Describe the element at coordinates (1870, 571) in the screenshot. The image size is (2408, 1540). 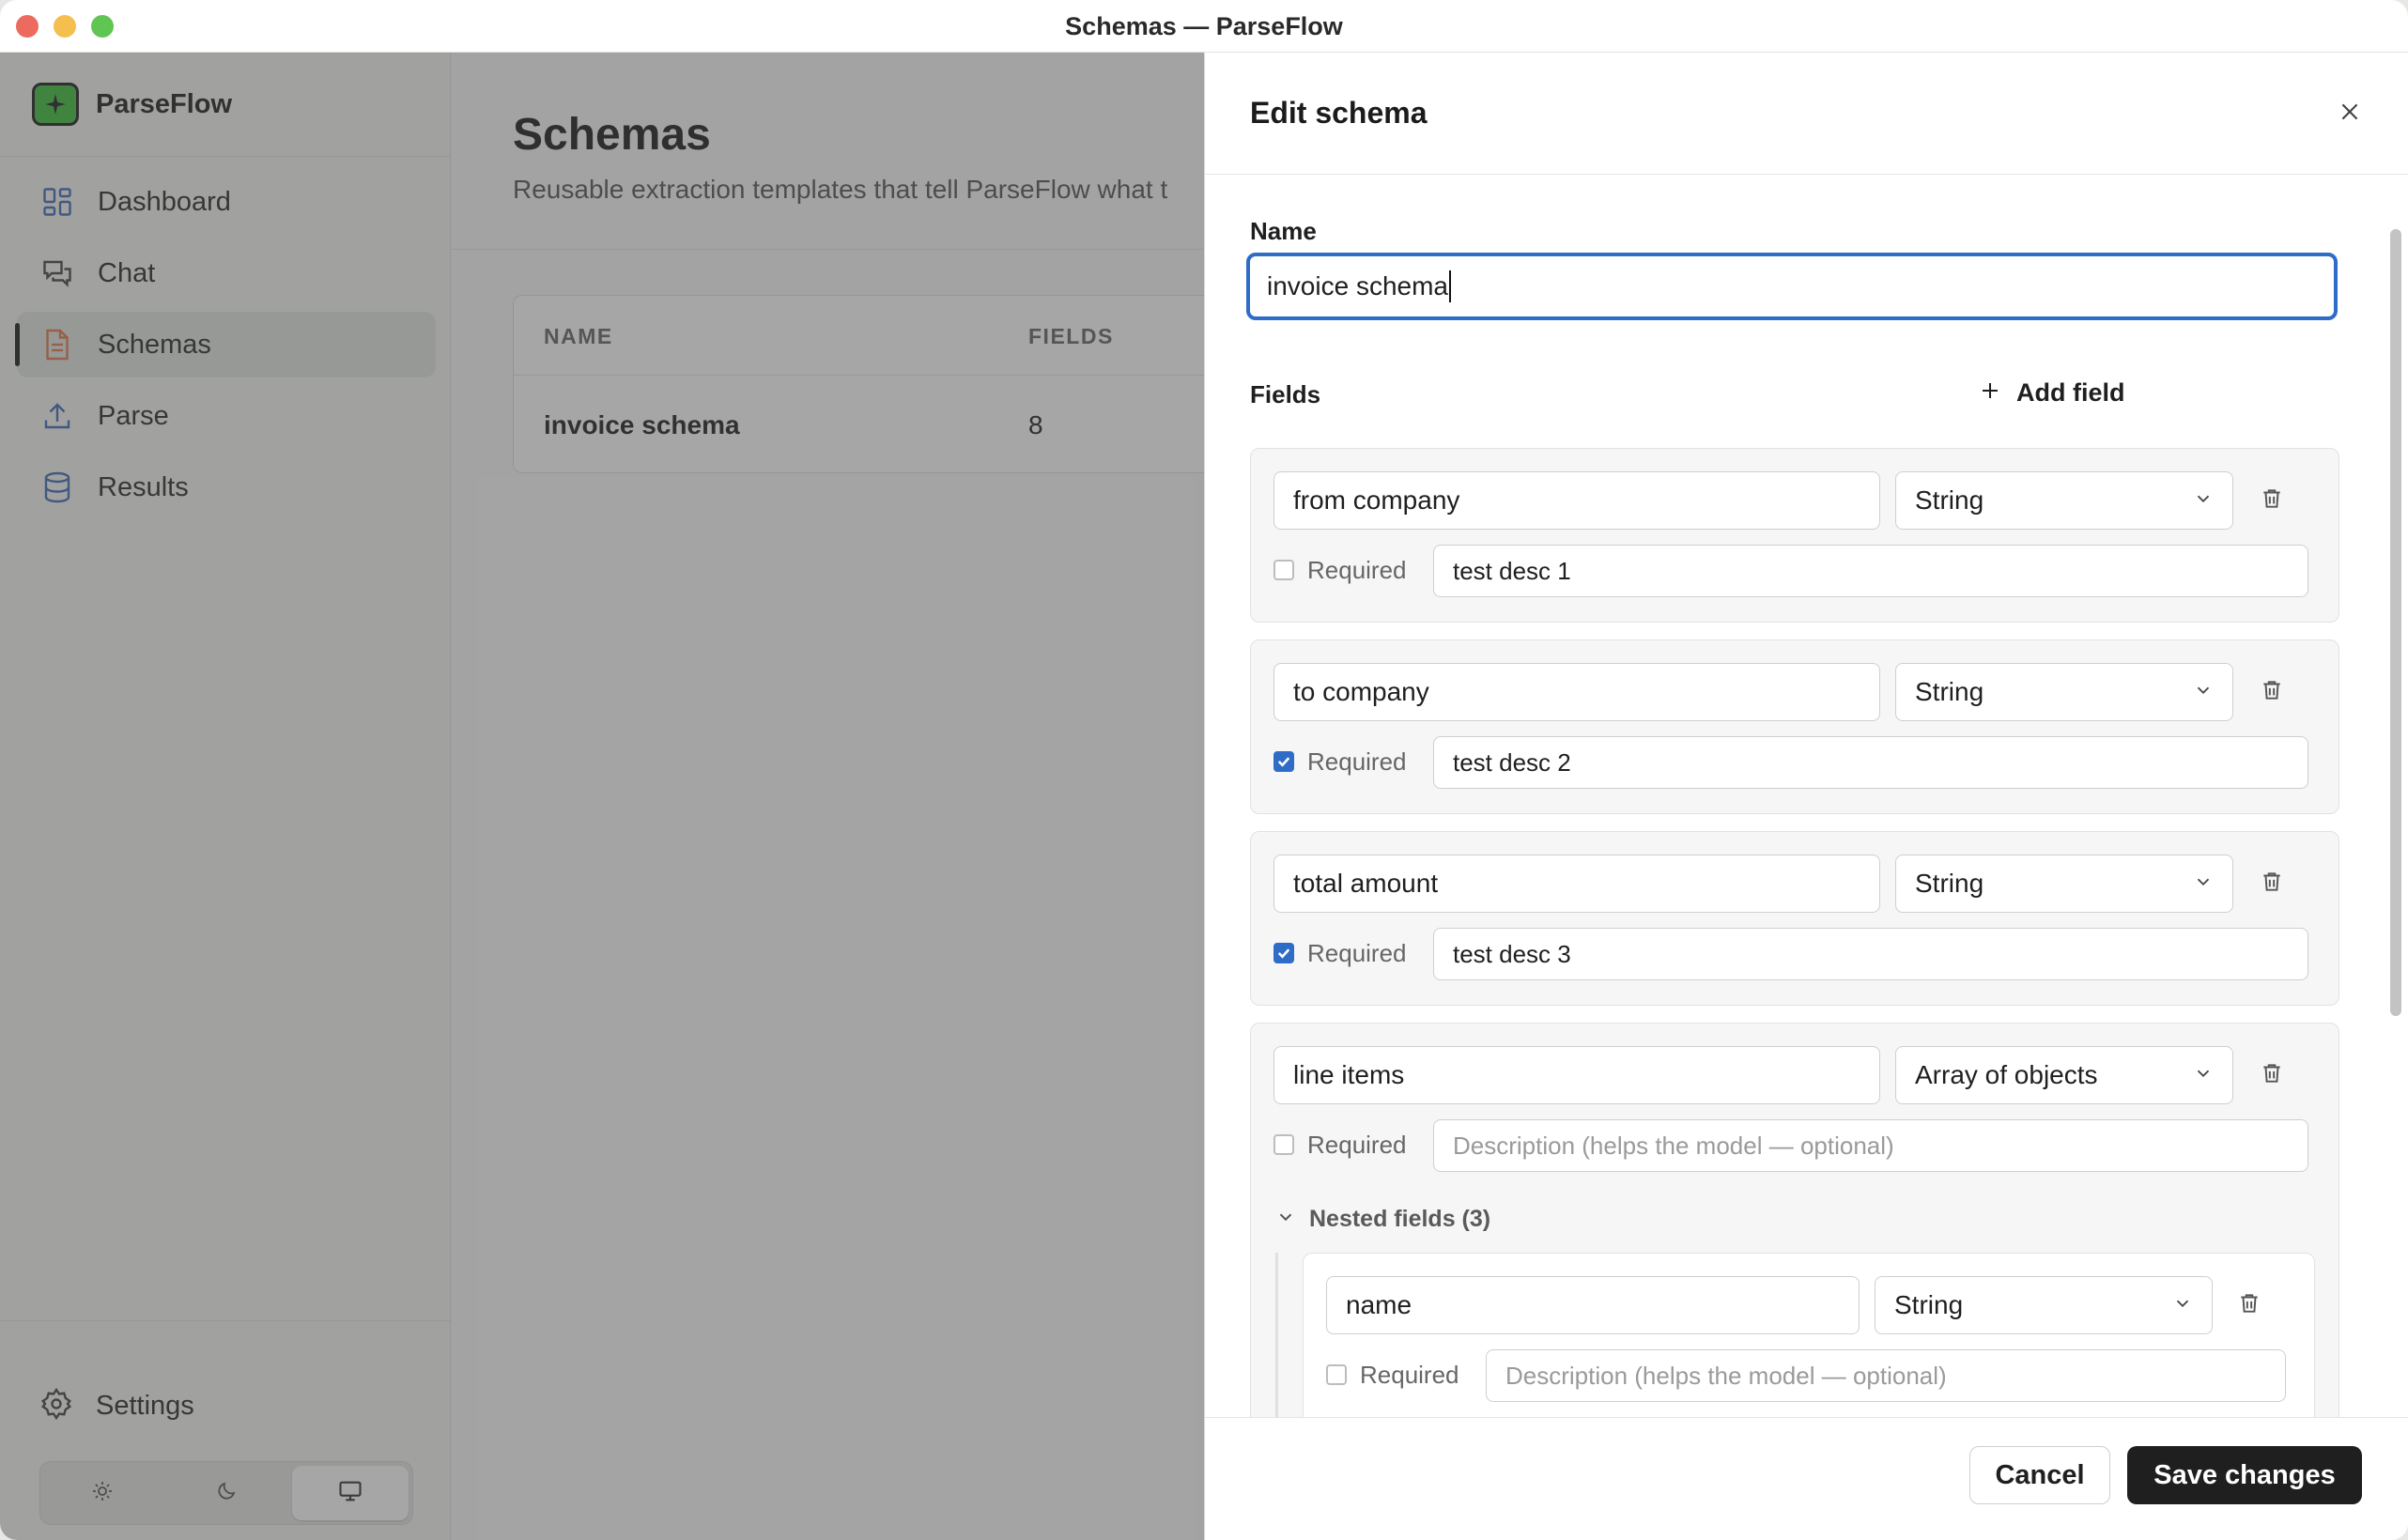
I see `field-description-input: test desc 1` at that location.